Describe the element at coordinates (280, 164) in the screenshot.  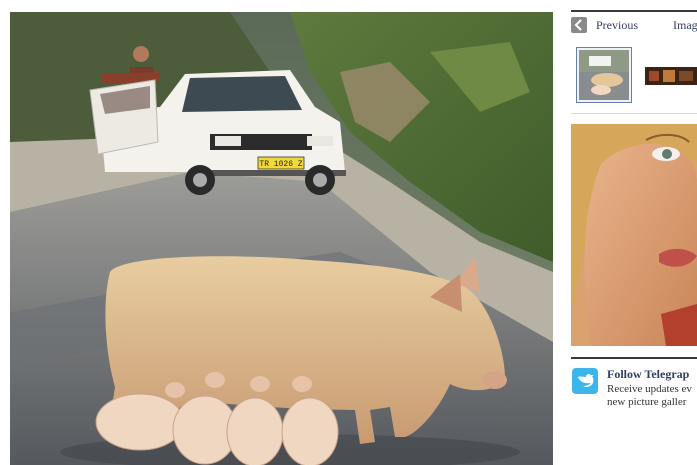
I see `svg-text: TR 1026 Z` at that location.